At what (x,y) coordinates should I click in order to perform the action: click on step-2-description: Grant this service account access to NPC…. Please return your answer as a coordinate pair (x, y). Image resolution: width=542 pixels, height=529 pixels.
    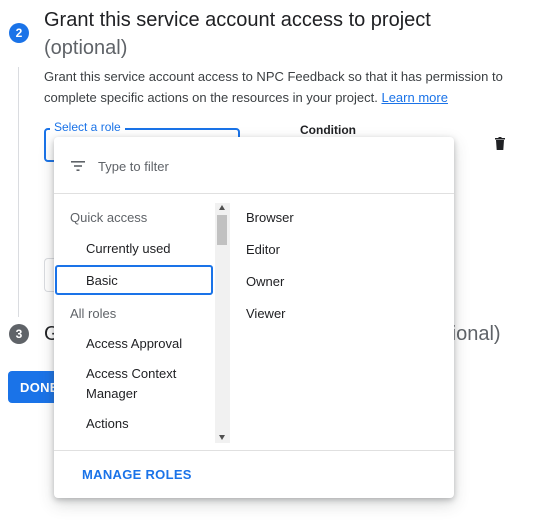
    Looking at the image, I should click on (279, 87).